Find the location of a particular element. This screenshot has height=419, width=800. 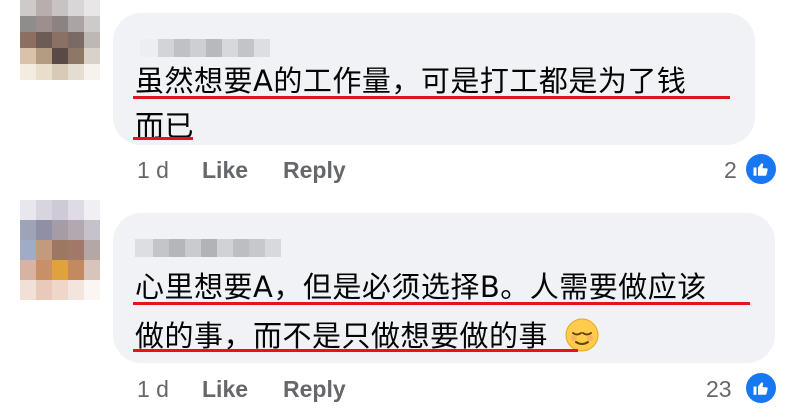

reaction-count: 2 is located at coordinates (730, 170).